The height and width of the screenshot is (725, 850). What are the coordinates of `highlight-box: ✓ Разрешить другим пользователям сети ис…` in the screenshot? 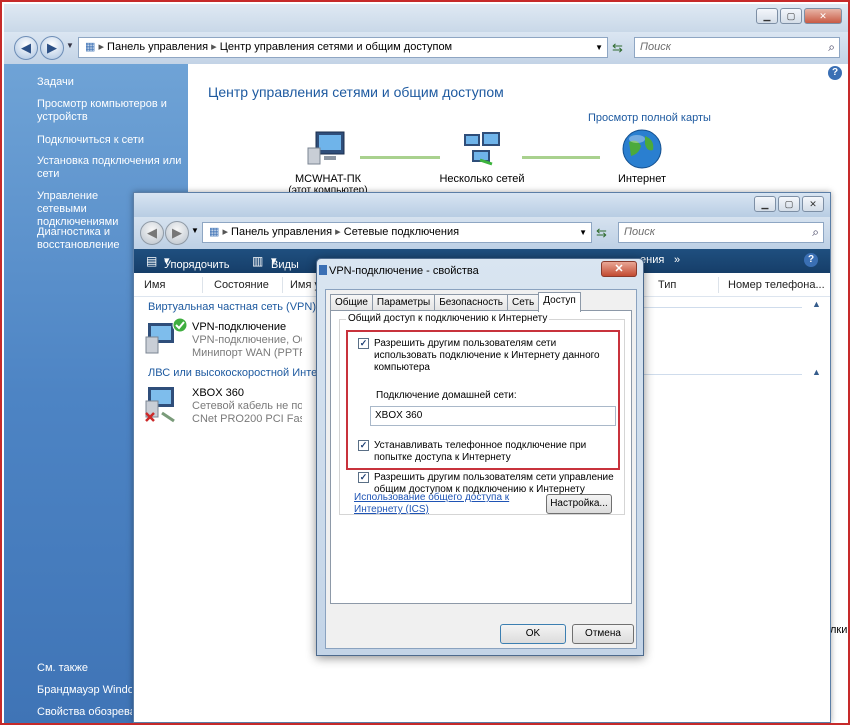 It's located at (483, 412).